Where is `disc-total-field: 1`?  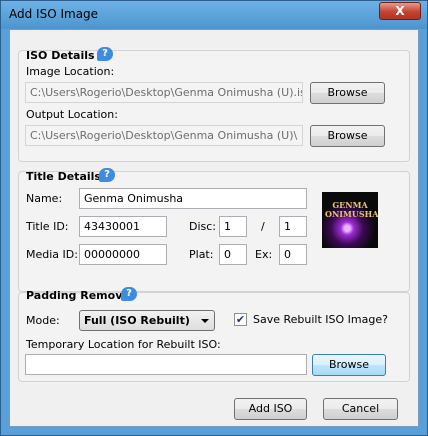
disc-total-field: 1 is located at coordinates (293, 226).